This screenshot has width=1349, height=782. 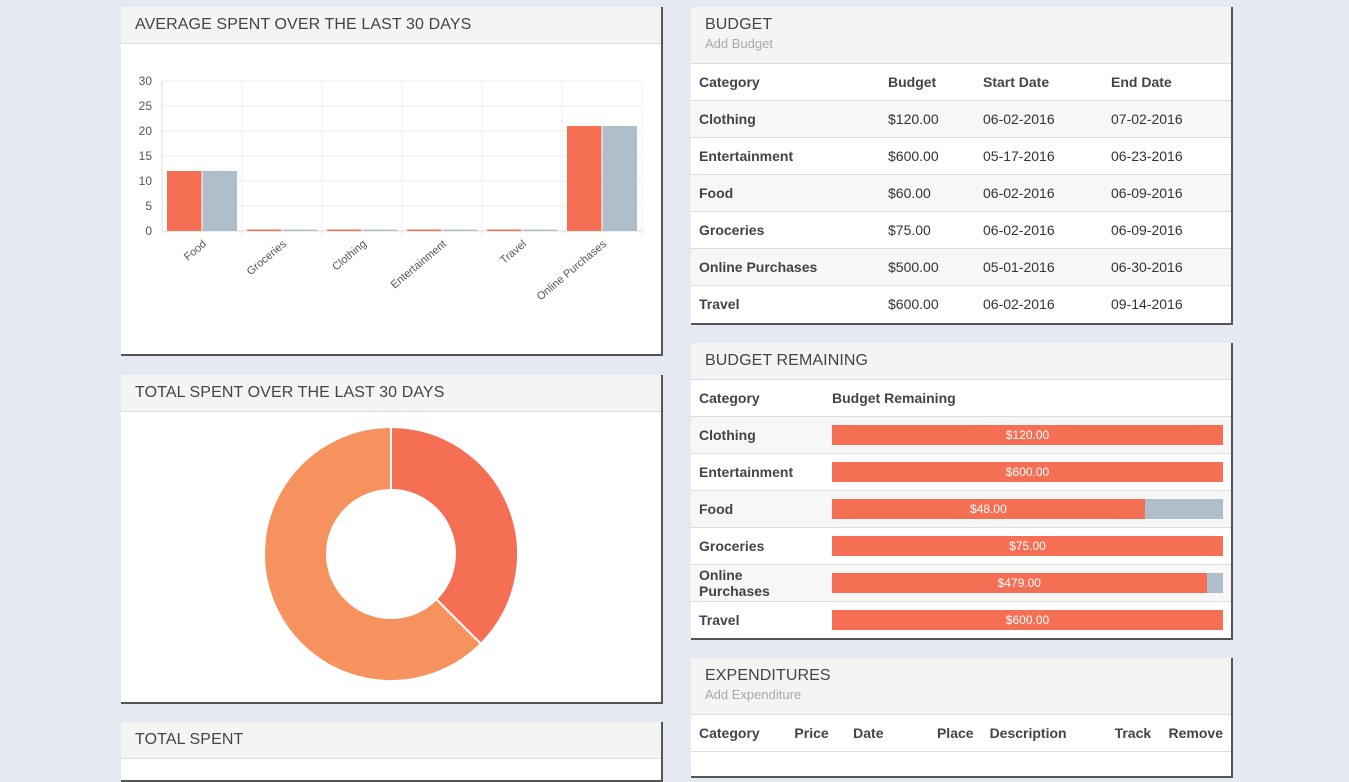 I want to click on budget-category: Entertainment, so click(x=785, y=156).